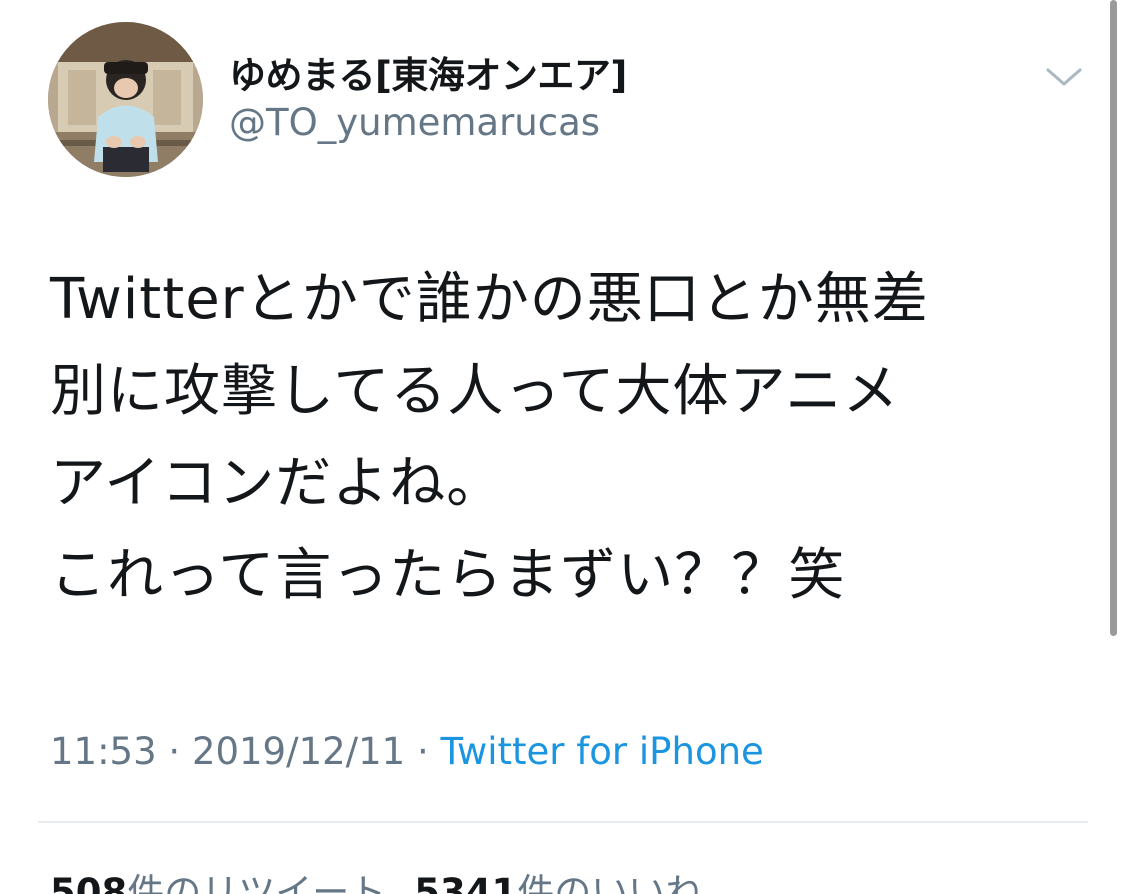 This screenshot has height=894, width=1124. I want to click on avatar, so click(125, 99).